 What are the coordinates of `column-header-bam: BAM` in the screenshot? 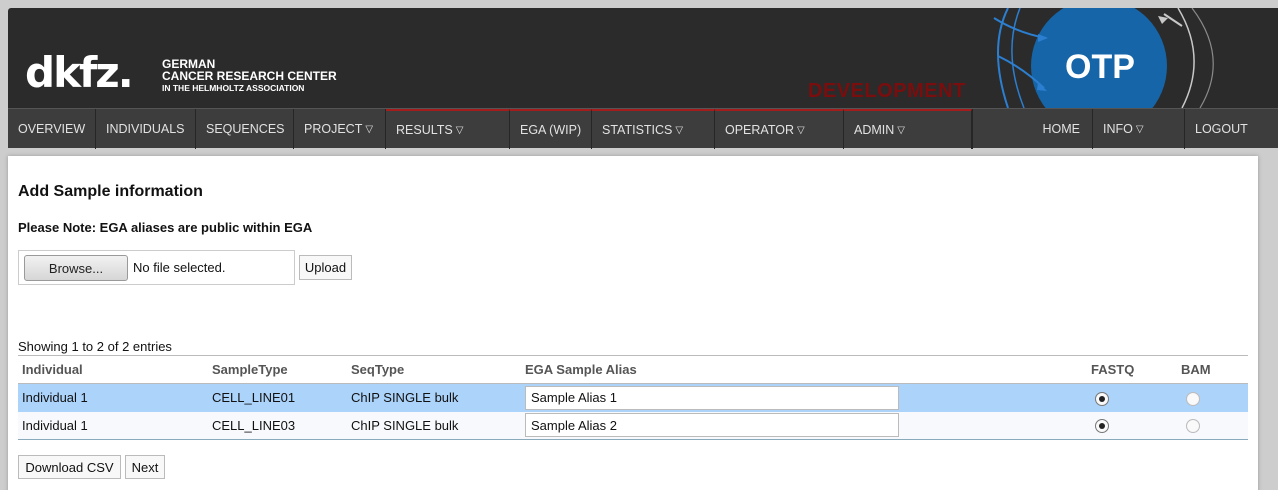 It's located at (1212, 369).